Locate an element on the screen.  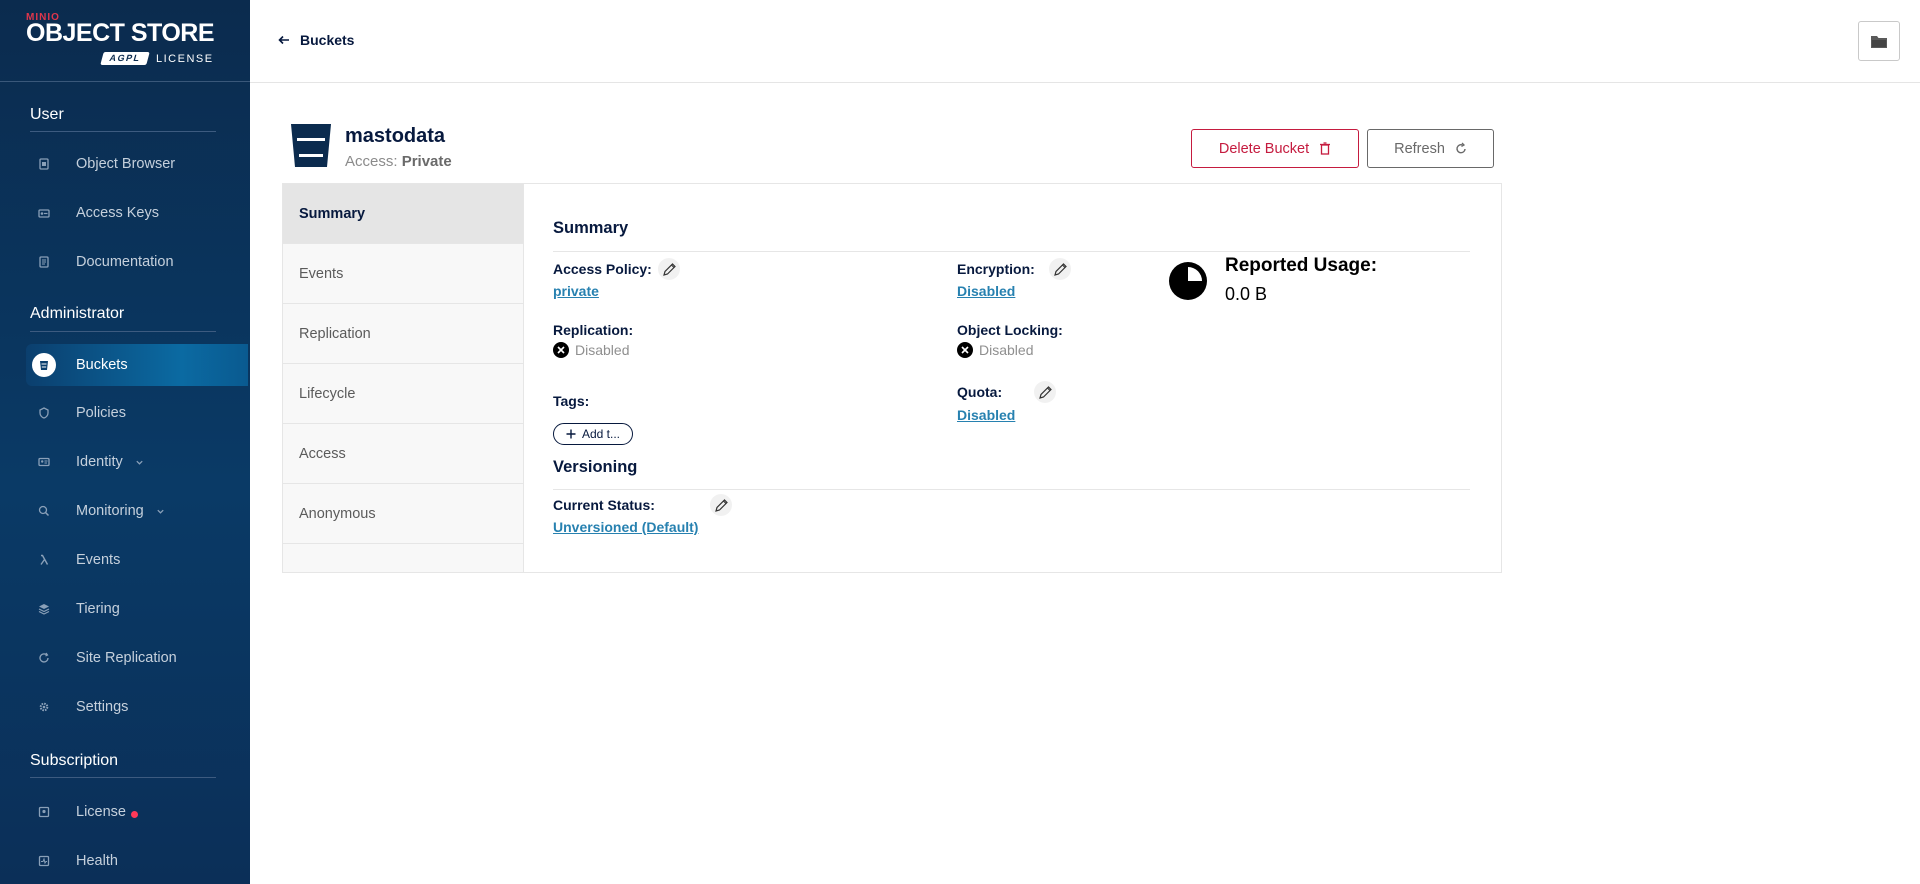
replication-status: Disabled is located at coordinates (591, 350).